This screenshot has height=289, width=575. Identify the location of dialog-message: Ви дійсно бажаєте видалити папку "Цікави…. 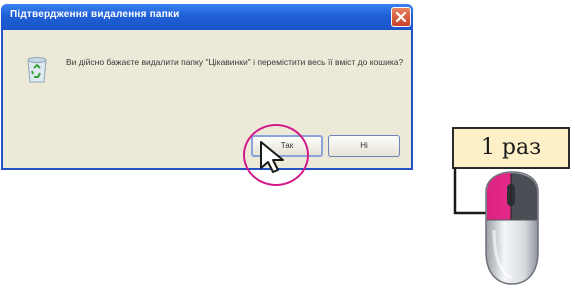
(235, 62).